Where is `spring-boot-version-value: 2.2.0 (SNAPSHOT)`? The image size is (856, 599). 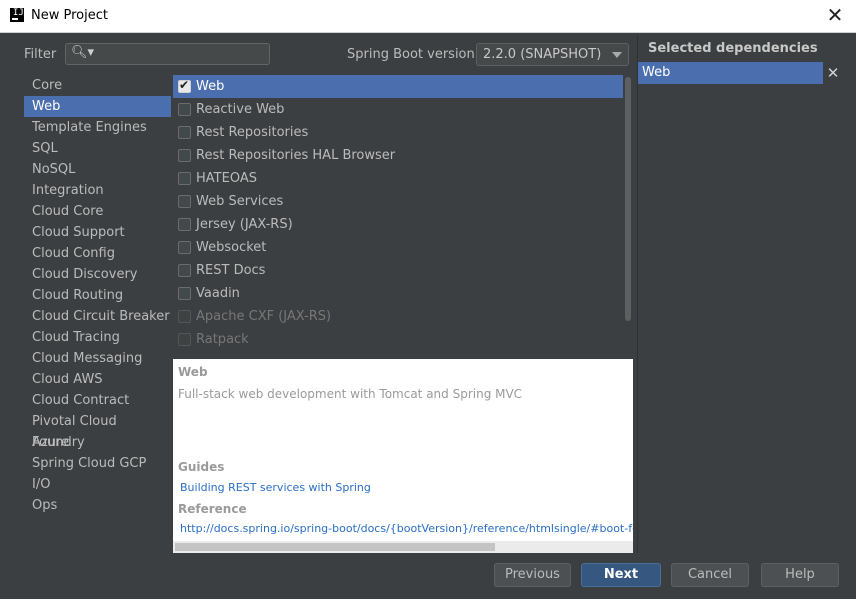
spring-boot-version-value: 2.2.0 (SNAPSHOT) is located at coordinates (542, 54).